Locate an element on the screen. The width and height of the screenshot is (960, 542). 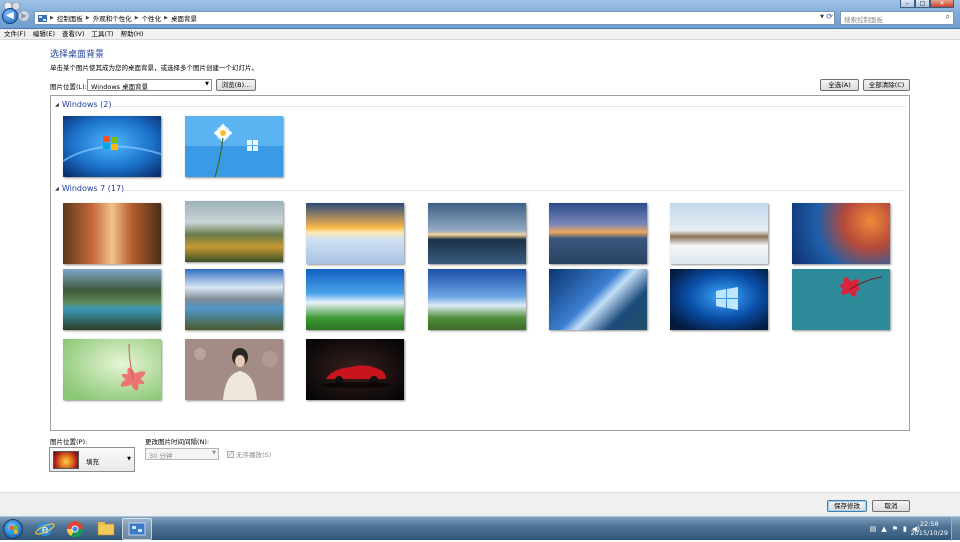
network-icon: ▮ is located at coordinates (905, 529).